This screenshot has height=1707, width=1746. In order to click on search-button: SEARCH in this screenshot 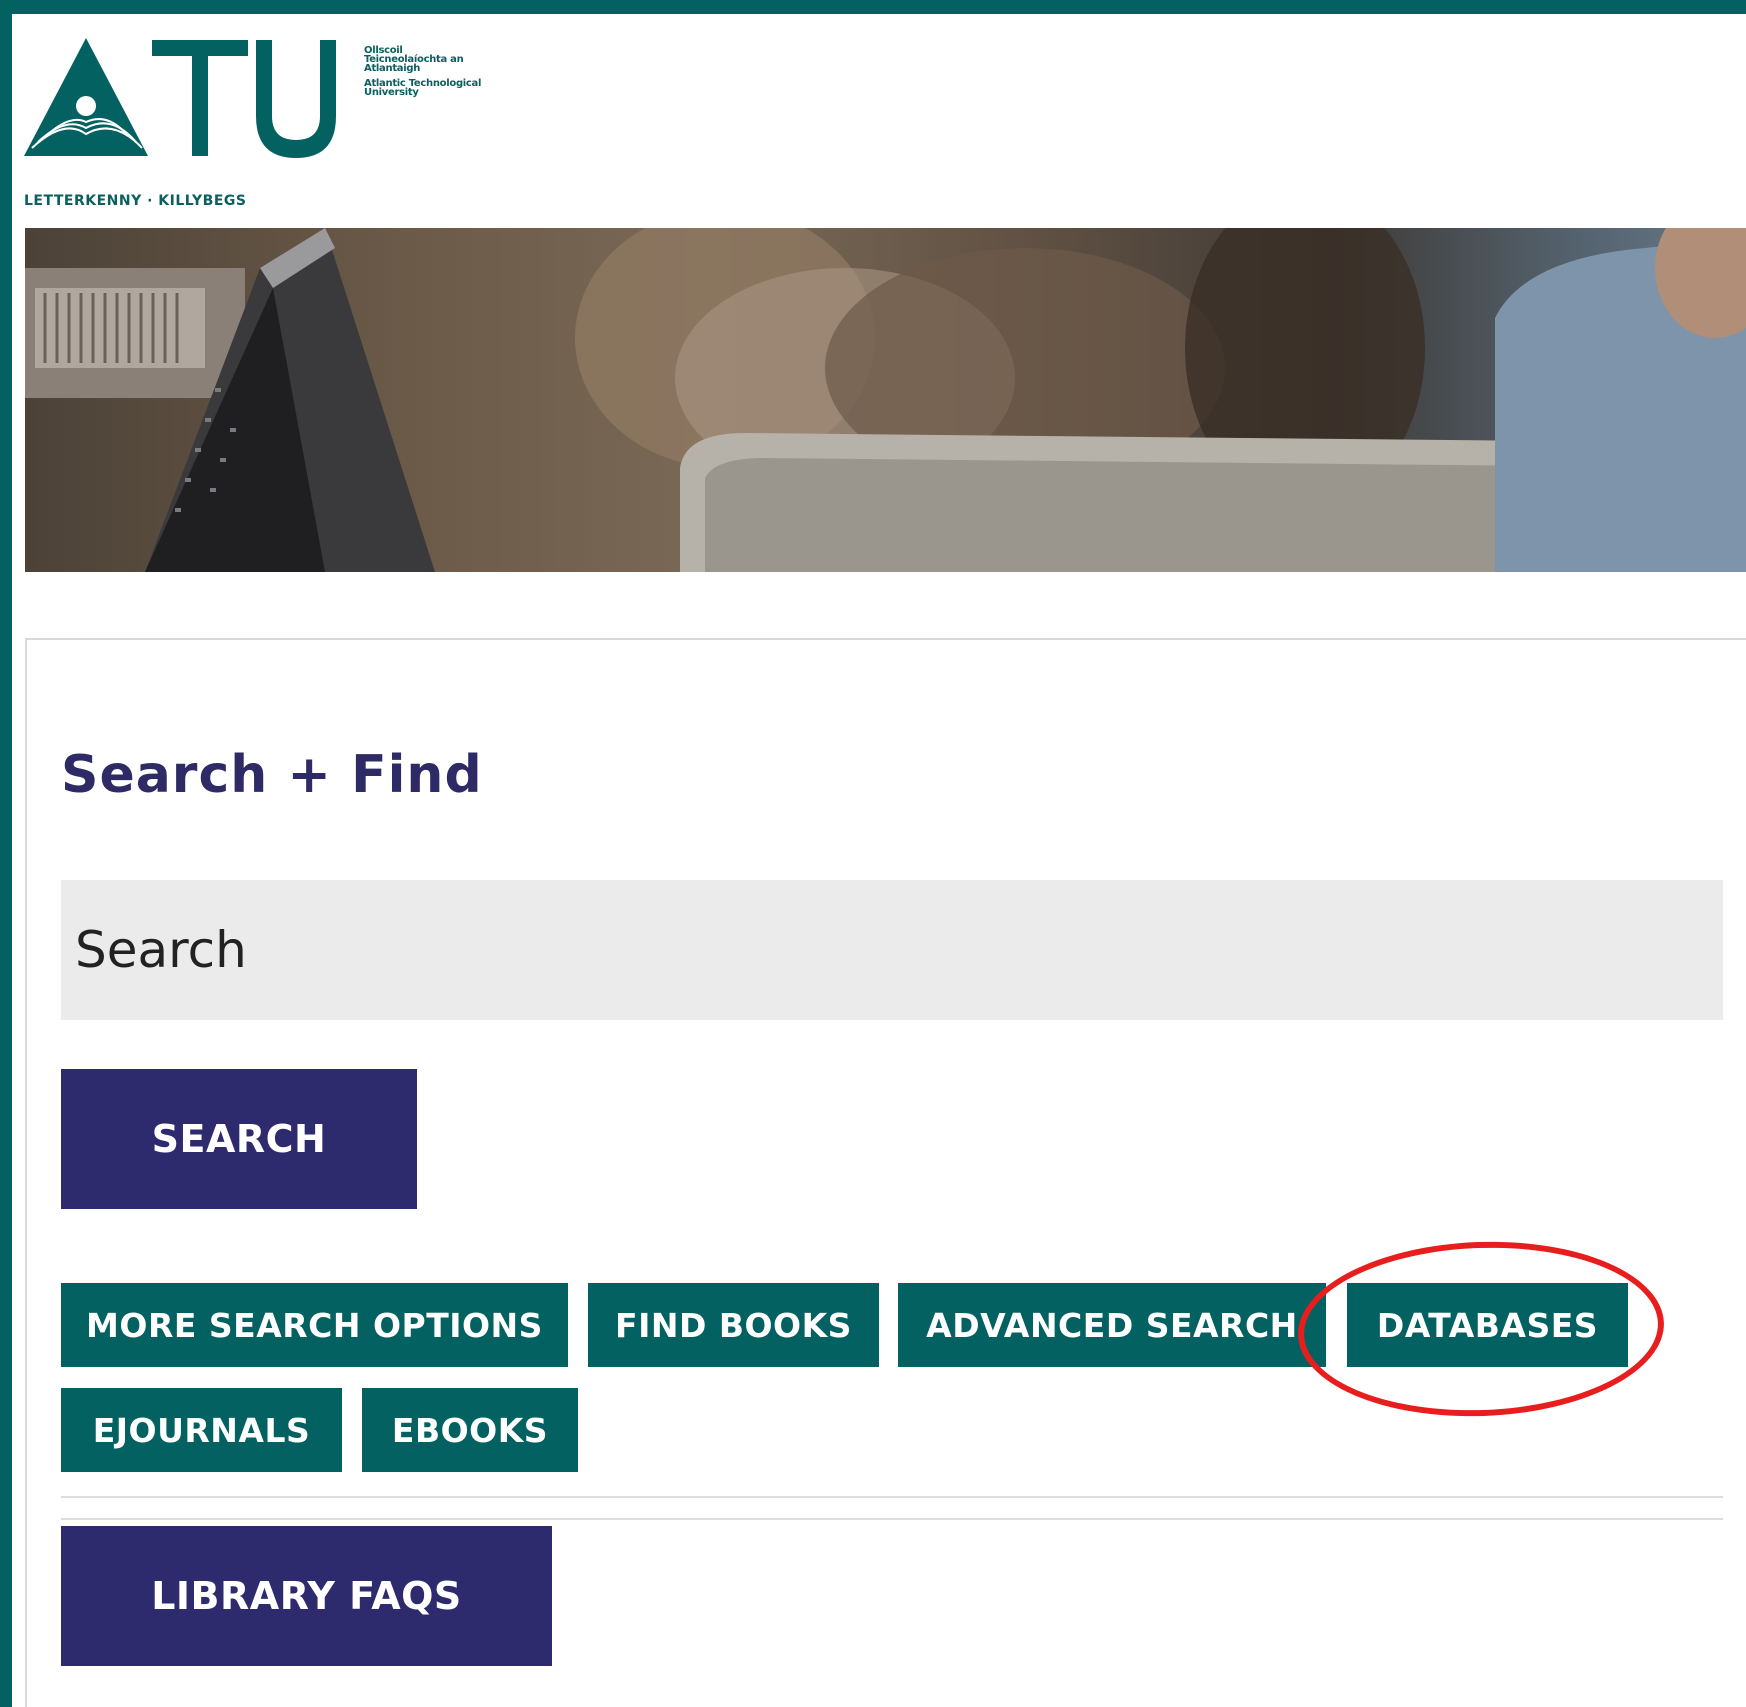, I will do `click(239, 1139)`.